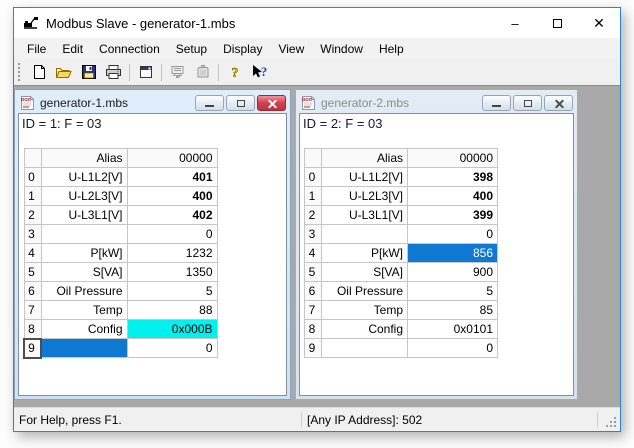 The image size is (634, 448). I want to click on menu-setup: Setup, so click(191, 49).